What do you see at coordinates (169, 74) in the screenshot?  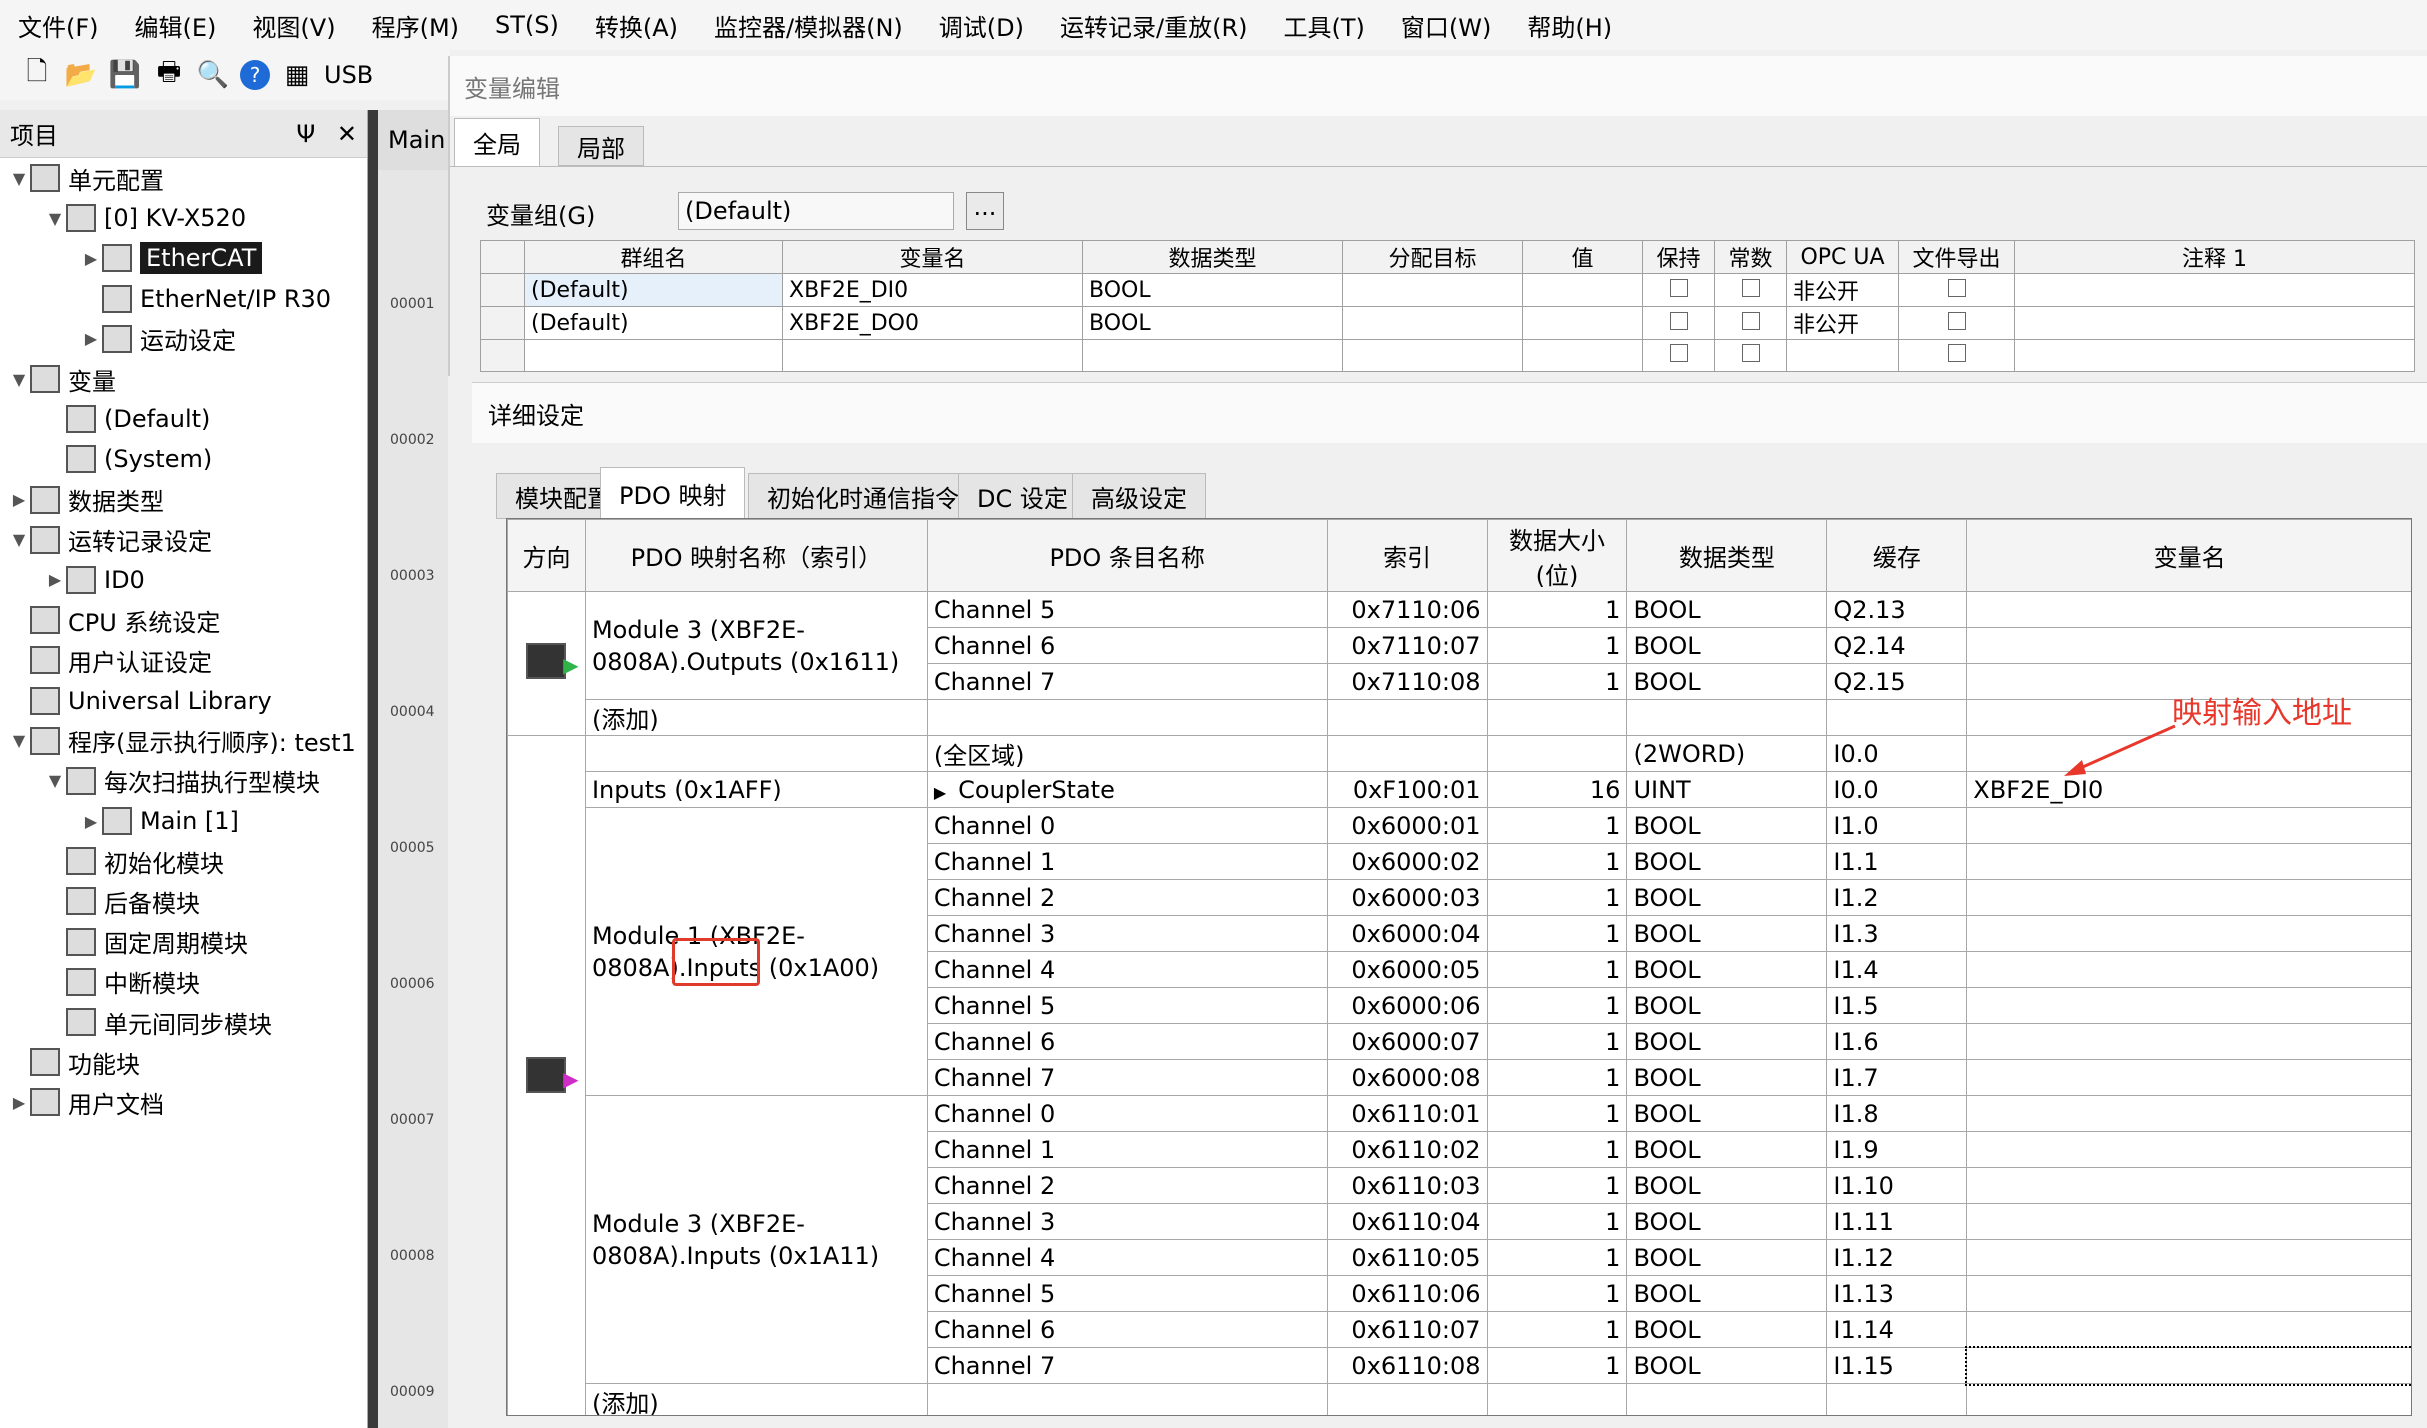 I see `print-icon: 🖶` at bounding box center [169, 74].